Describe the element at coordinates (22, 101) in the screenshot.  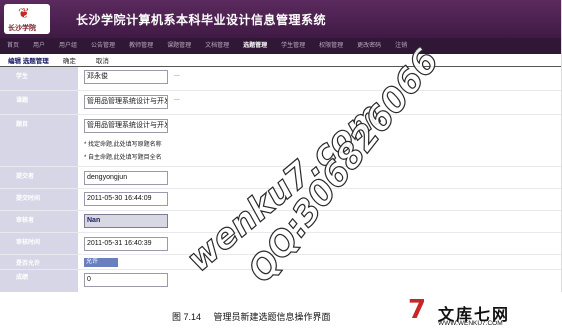
I see `topic-label: 课题` at that location.